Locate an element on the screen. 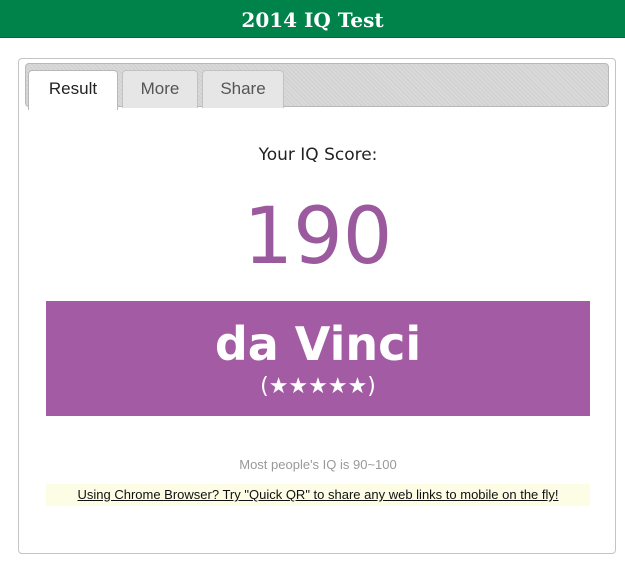  tab-more: More is located at coordinates (160, 89).